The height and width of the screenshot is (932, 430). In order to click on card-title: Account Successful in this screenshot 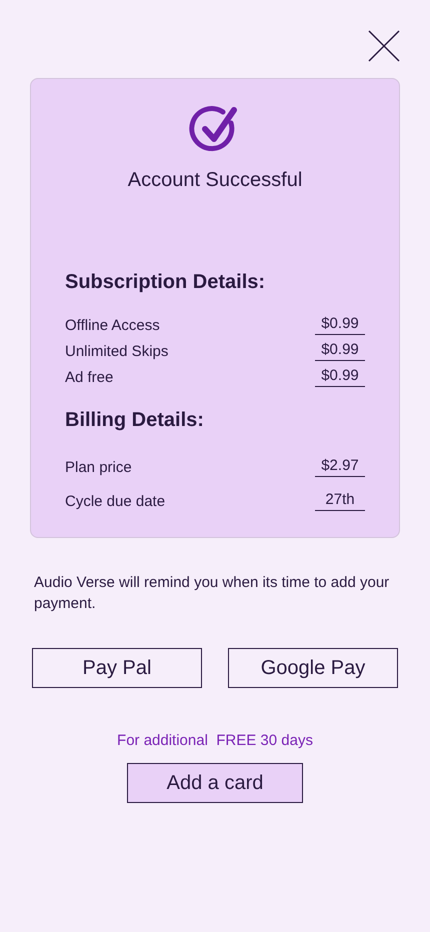, I will do `click(215, 180)`.